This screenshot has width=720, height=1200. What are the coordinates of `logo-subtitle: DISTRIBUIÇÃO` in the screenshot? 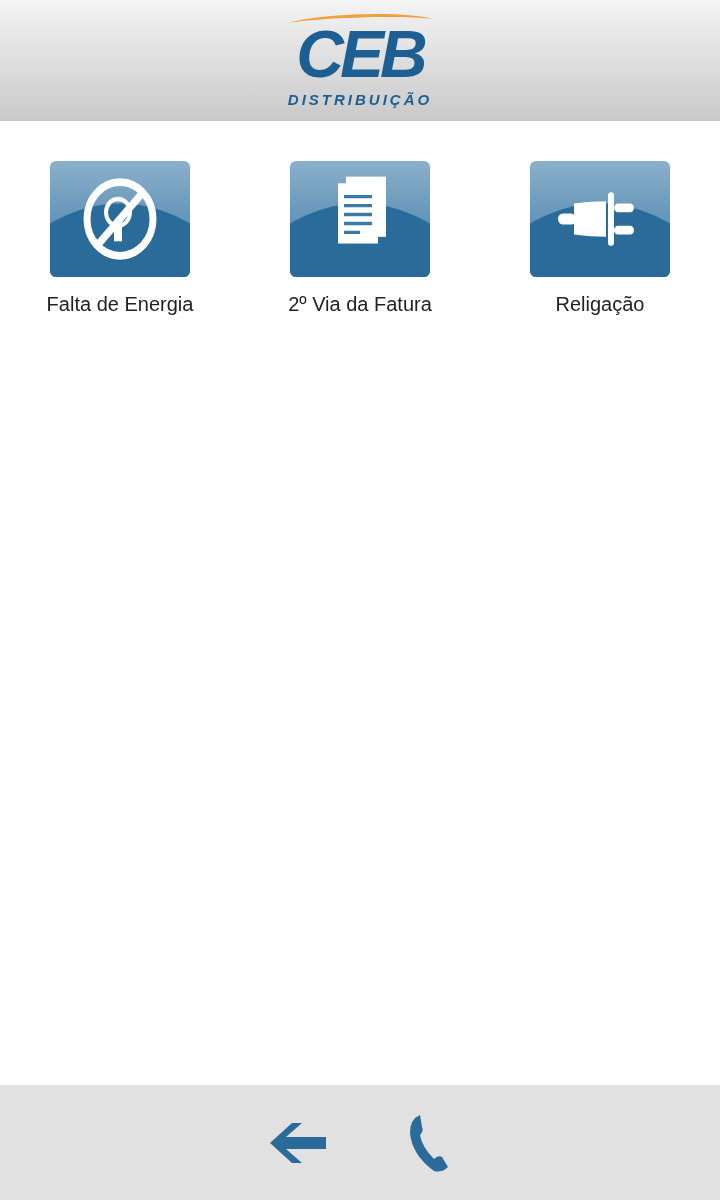 It's located at (360, 99).